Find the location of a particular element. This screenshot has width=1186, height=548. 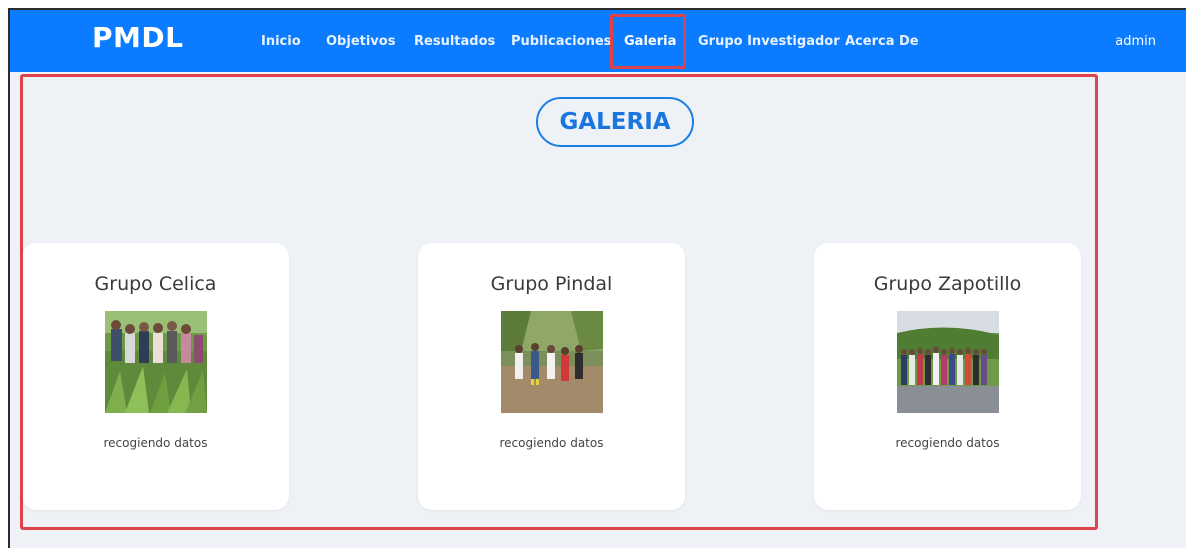

nav-item-publicaciones: Publicaciones is located at coordinates (561, 41).